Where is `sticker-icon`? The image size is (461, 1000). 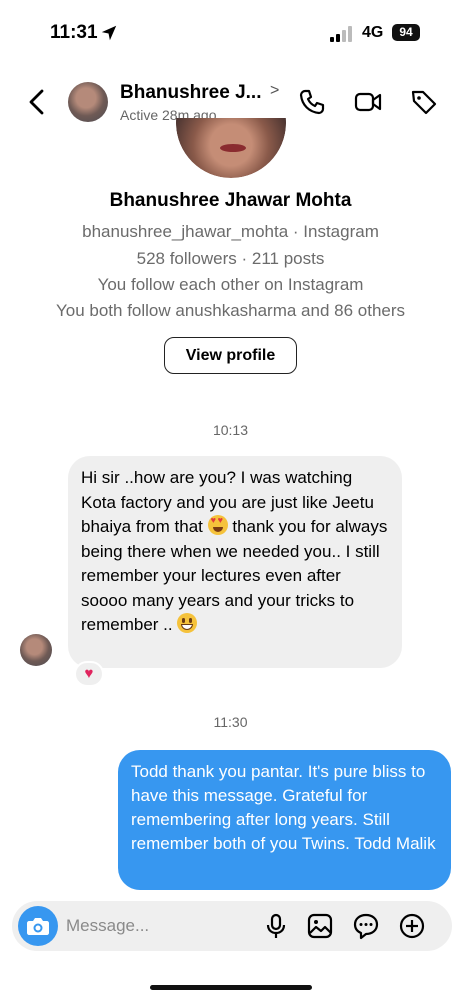
sticker-icon is located at coordinates (366, 926).